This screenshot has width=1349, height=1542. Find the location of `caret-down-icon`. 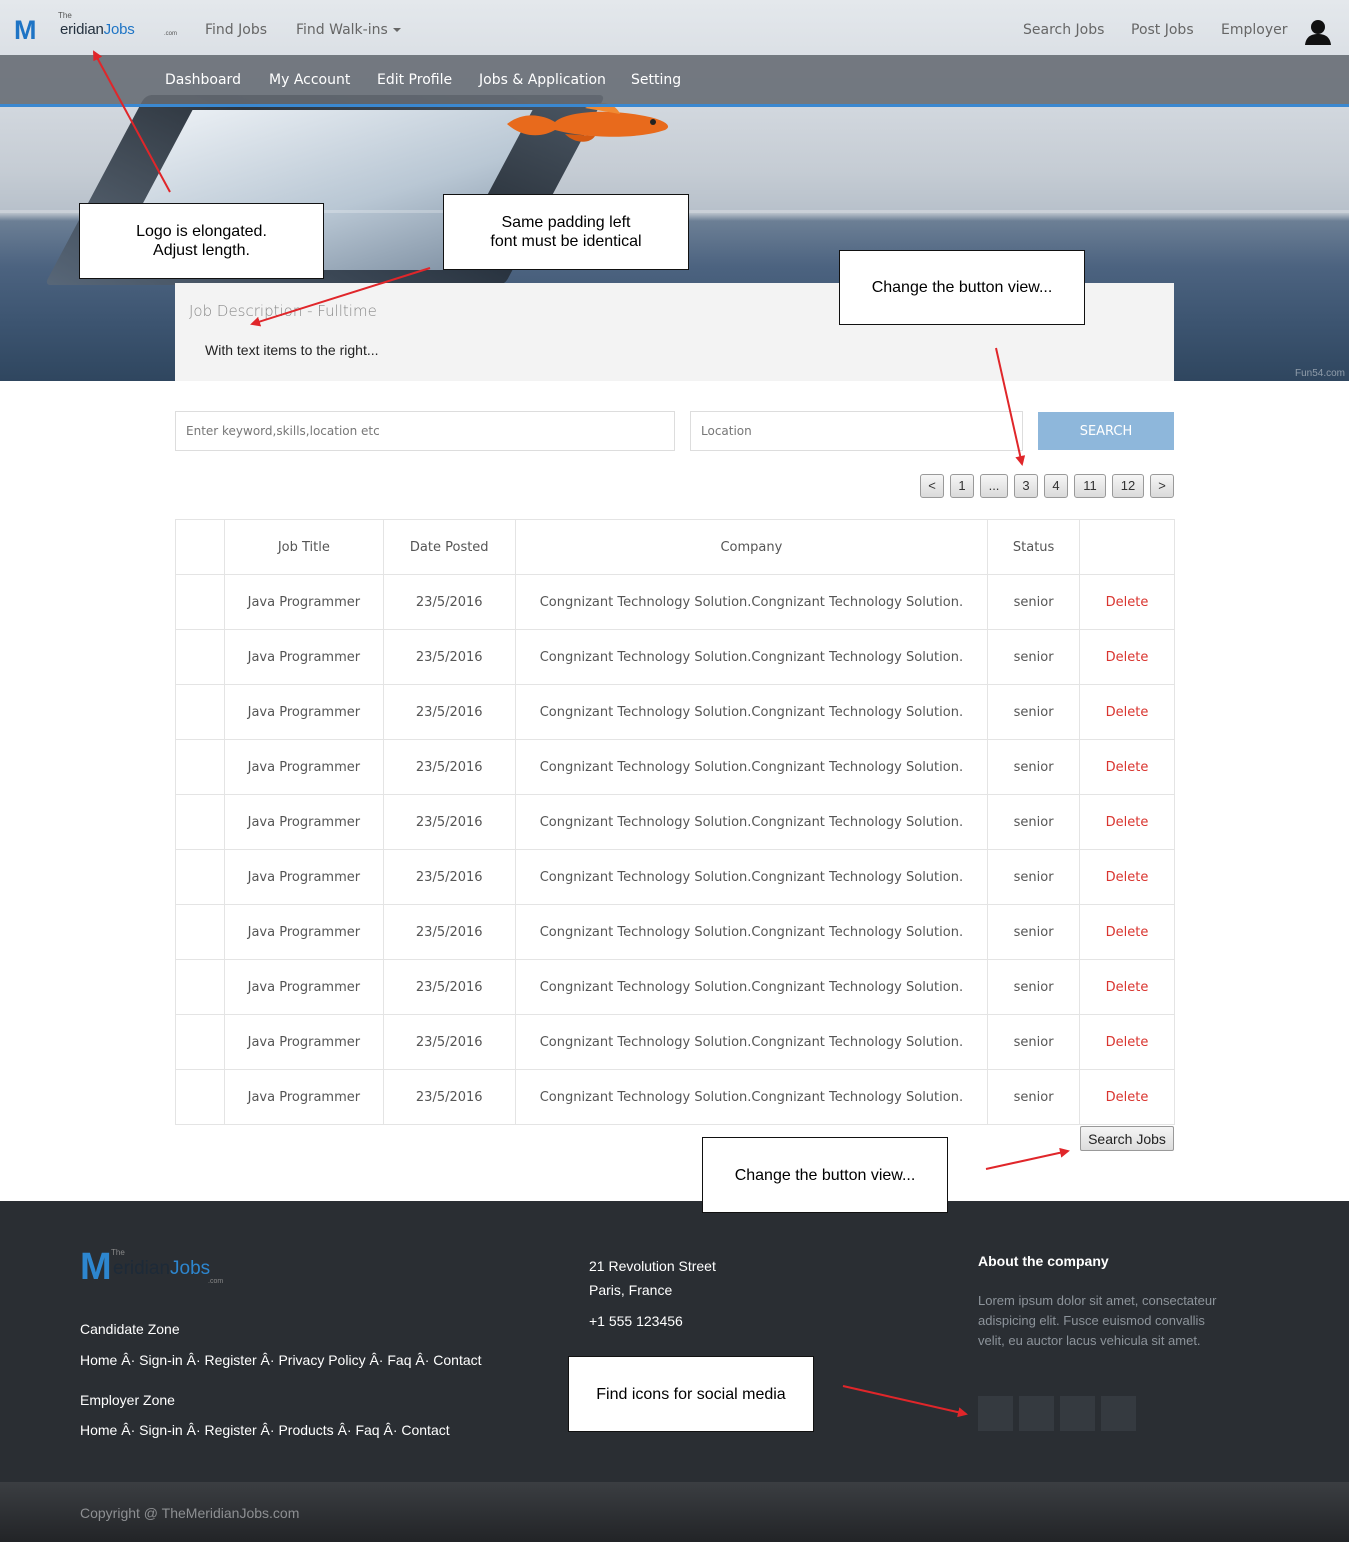

caret-down-icon is located at coordinates (396, 30).